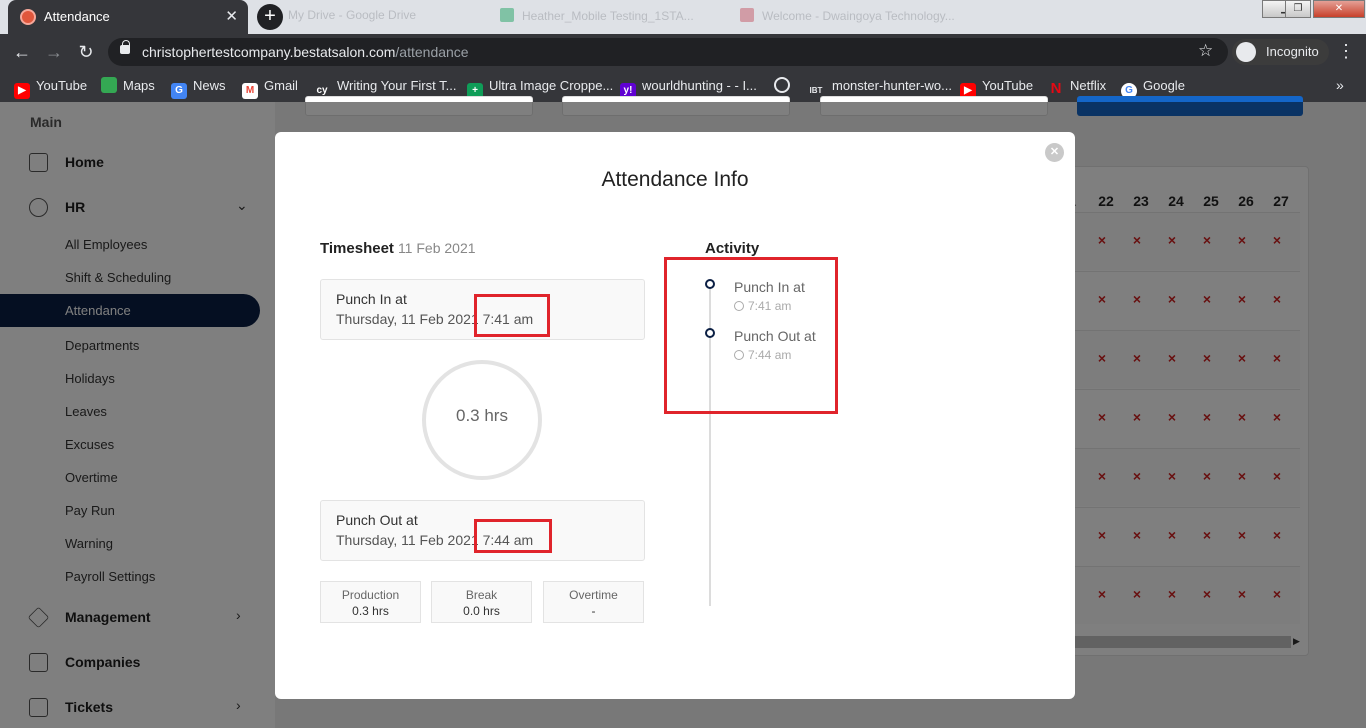 The height and width of the screenshot is (728, 1366). Describe the element at coordinates (1346, 51) in the screenshot. I see `browser-menu-icon: ⋮` at that location.